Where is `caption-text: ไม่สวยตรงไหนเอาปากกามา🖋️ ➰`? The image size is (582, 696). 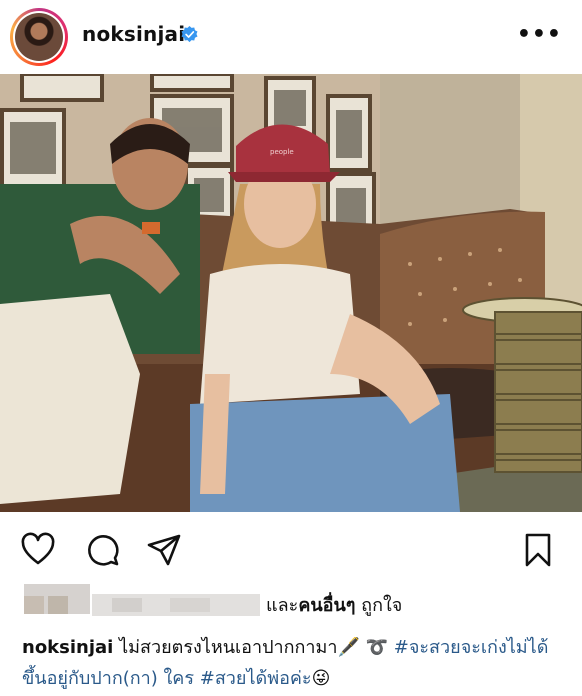
caption-text: ไม่สวยตรงไหนเอาปากกามา🖋️ ➰ is located at coordinates (253, 647).